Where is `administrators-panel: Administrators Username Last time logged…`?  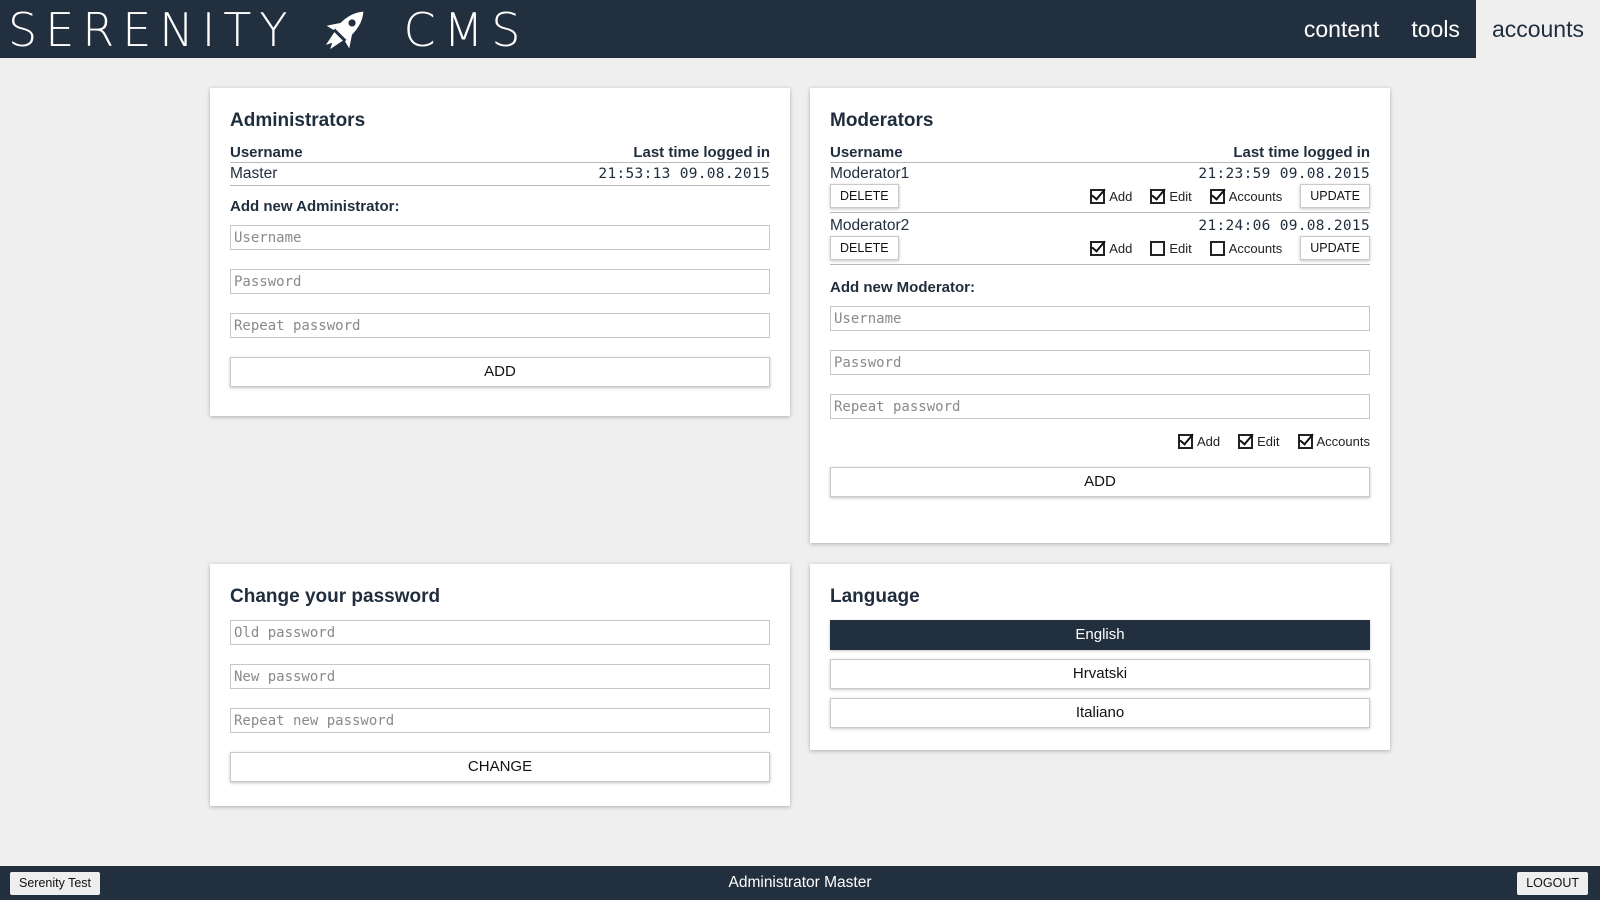 administrators-panel: Administrators Username Last time logged… is located at coordinates (500, 252).